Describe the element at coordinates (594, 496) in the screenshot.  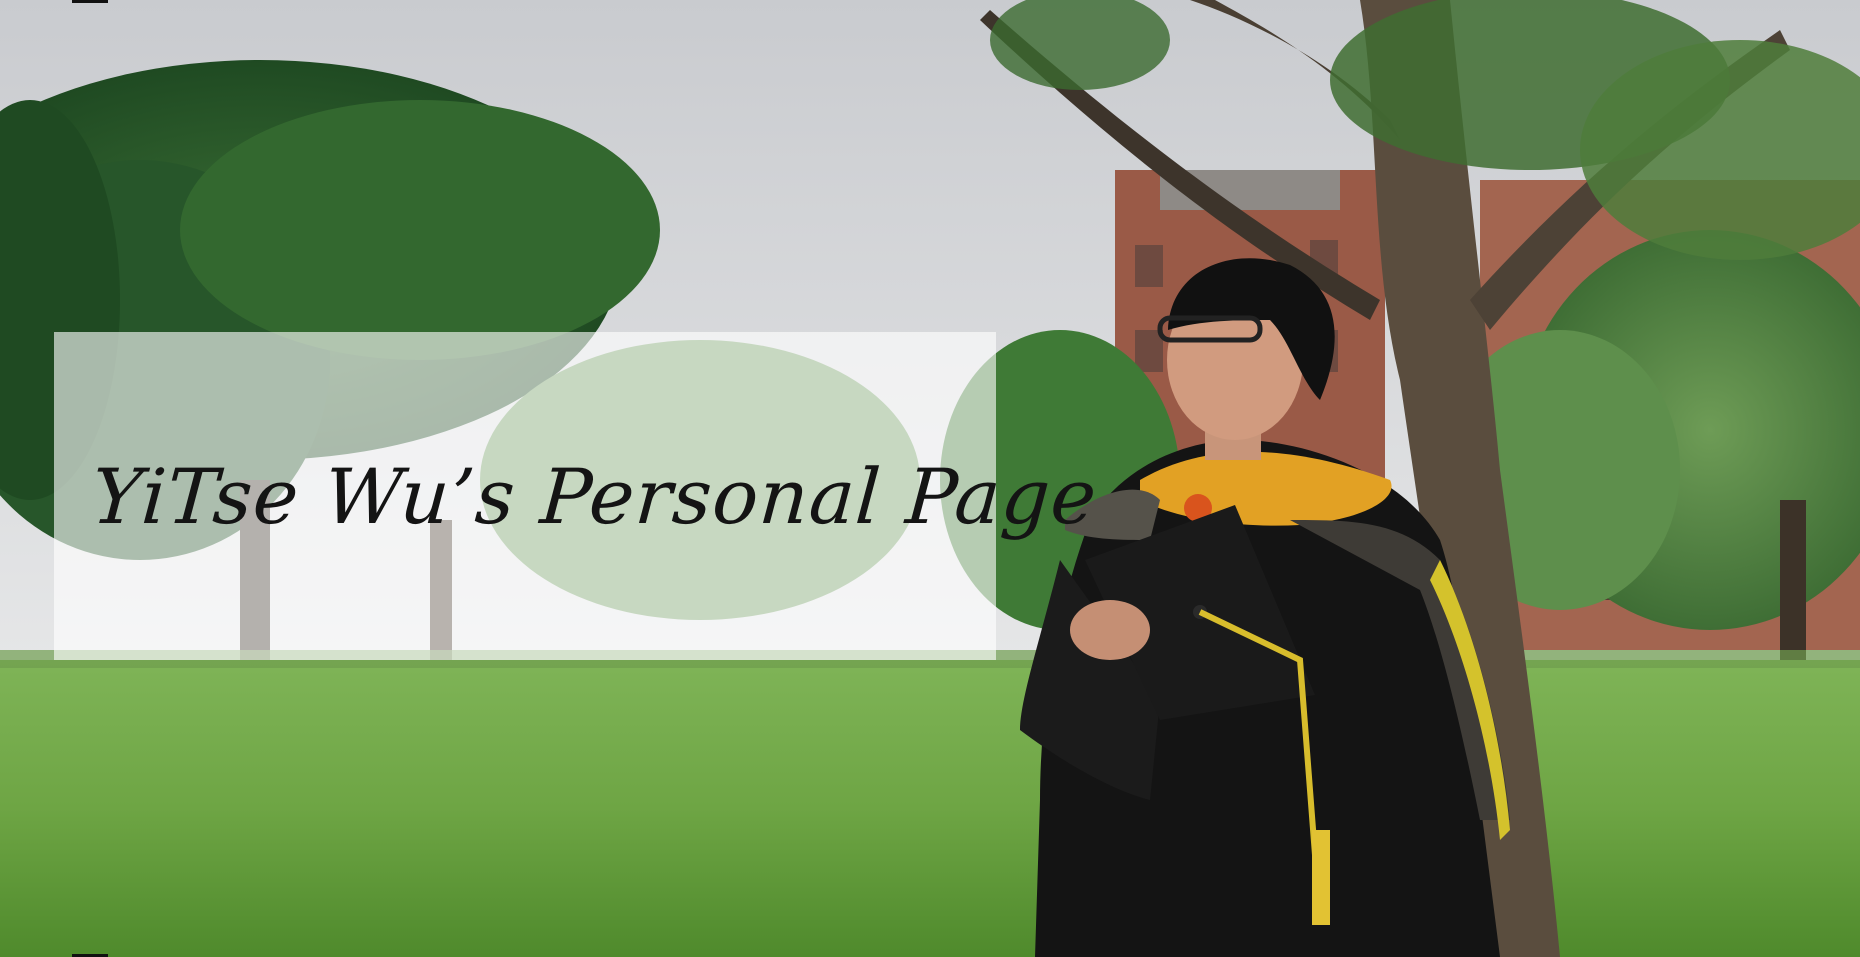
I see `page-title: YiTse Wu’s Personal Page` at that location.